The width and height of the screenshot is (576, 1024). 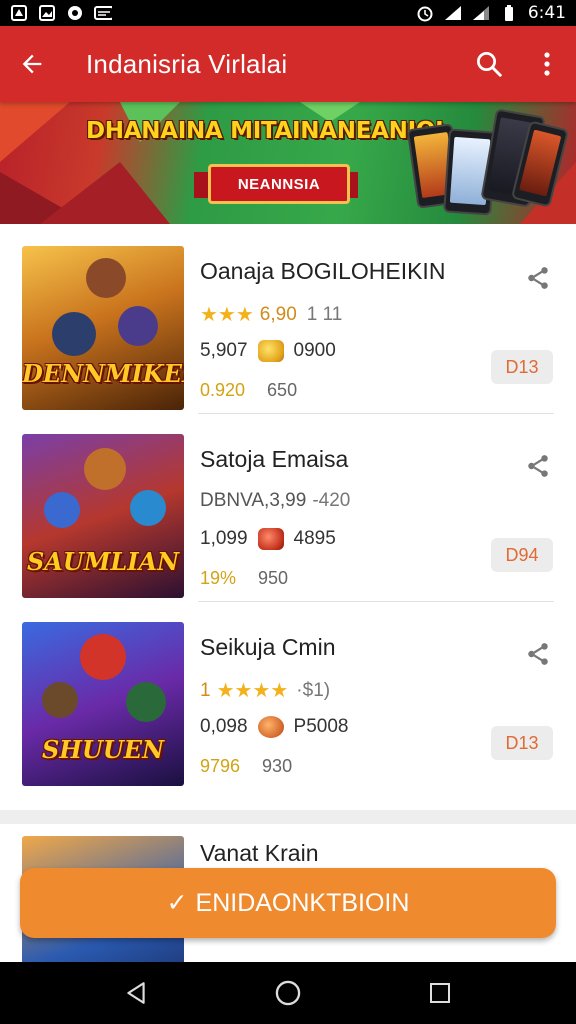 I want to click on app-bar: Indanisria Virlalai, so click(x=288, y=64).